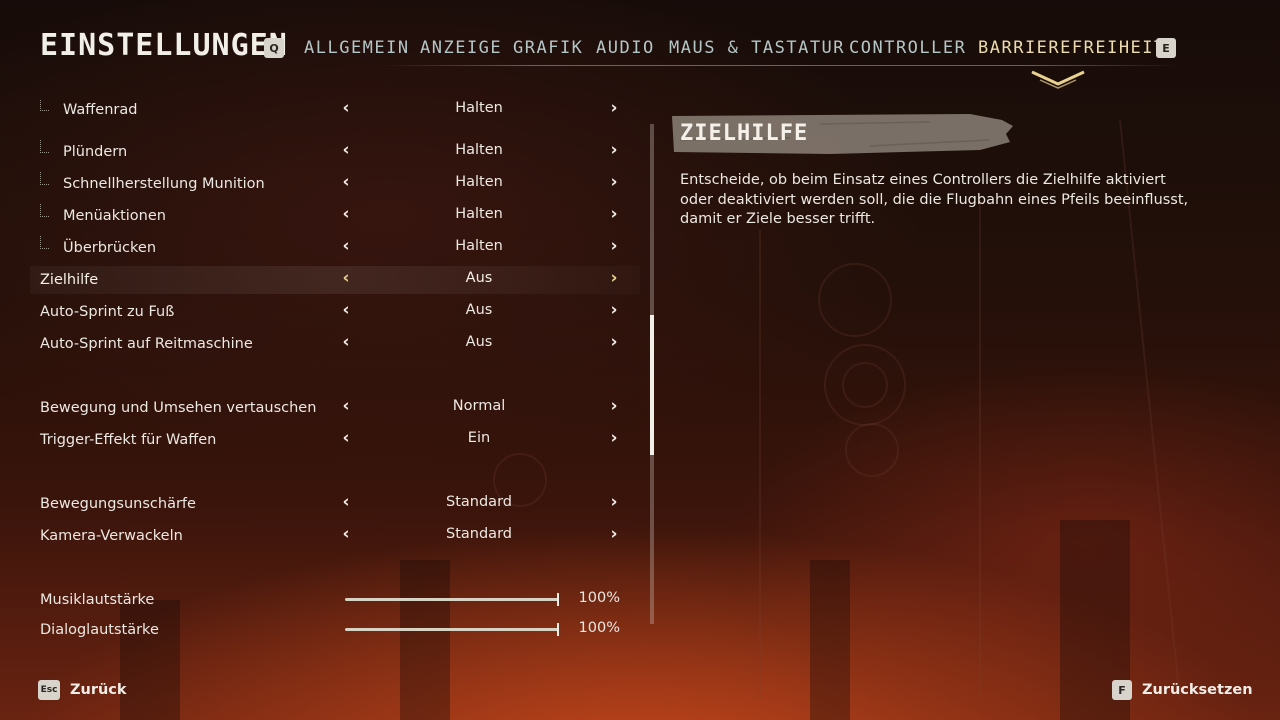 The width and height of the screenshot is (1280, 720). Describe the element at coordinates (757, 48) in the screenshot. I see `tab-maus-tastatur: MAUS & TASTATUR` at that location.